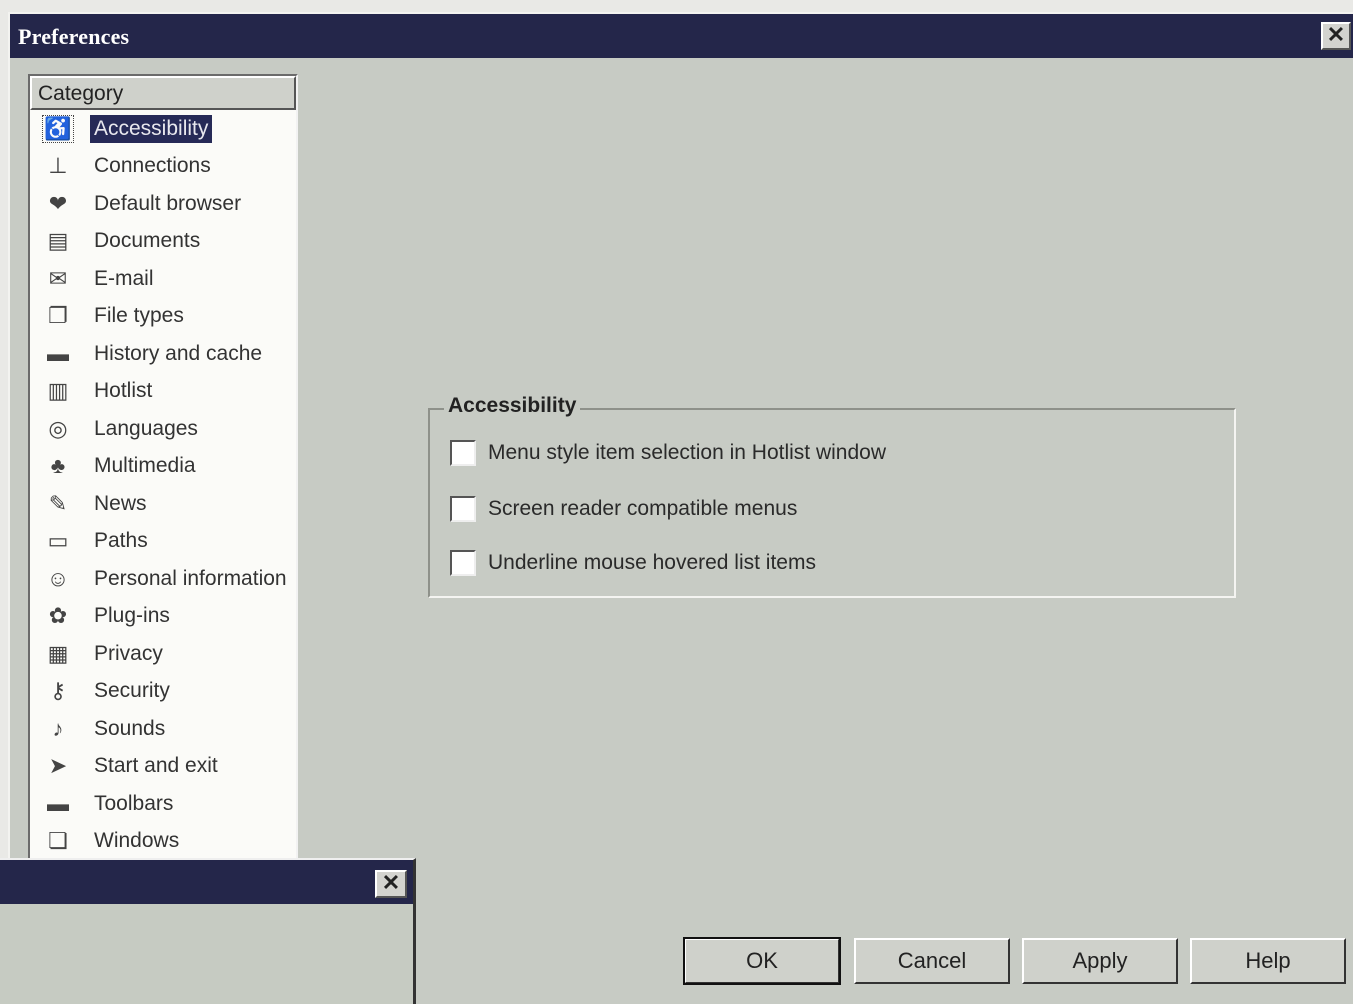 Image resolution: width=1353 pixels, height=1004 pixels. Describe the element at coordinates (58, 391) in the screenshot. I see `hotlist-icon: ▥` at that location.